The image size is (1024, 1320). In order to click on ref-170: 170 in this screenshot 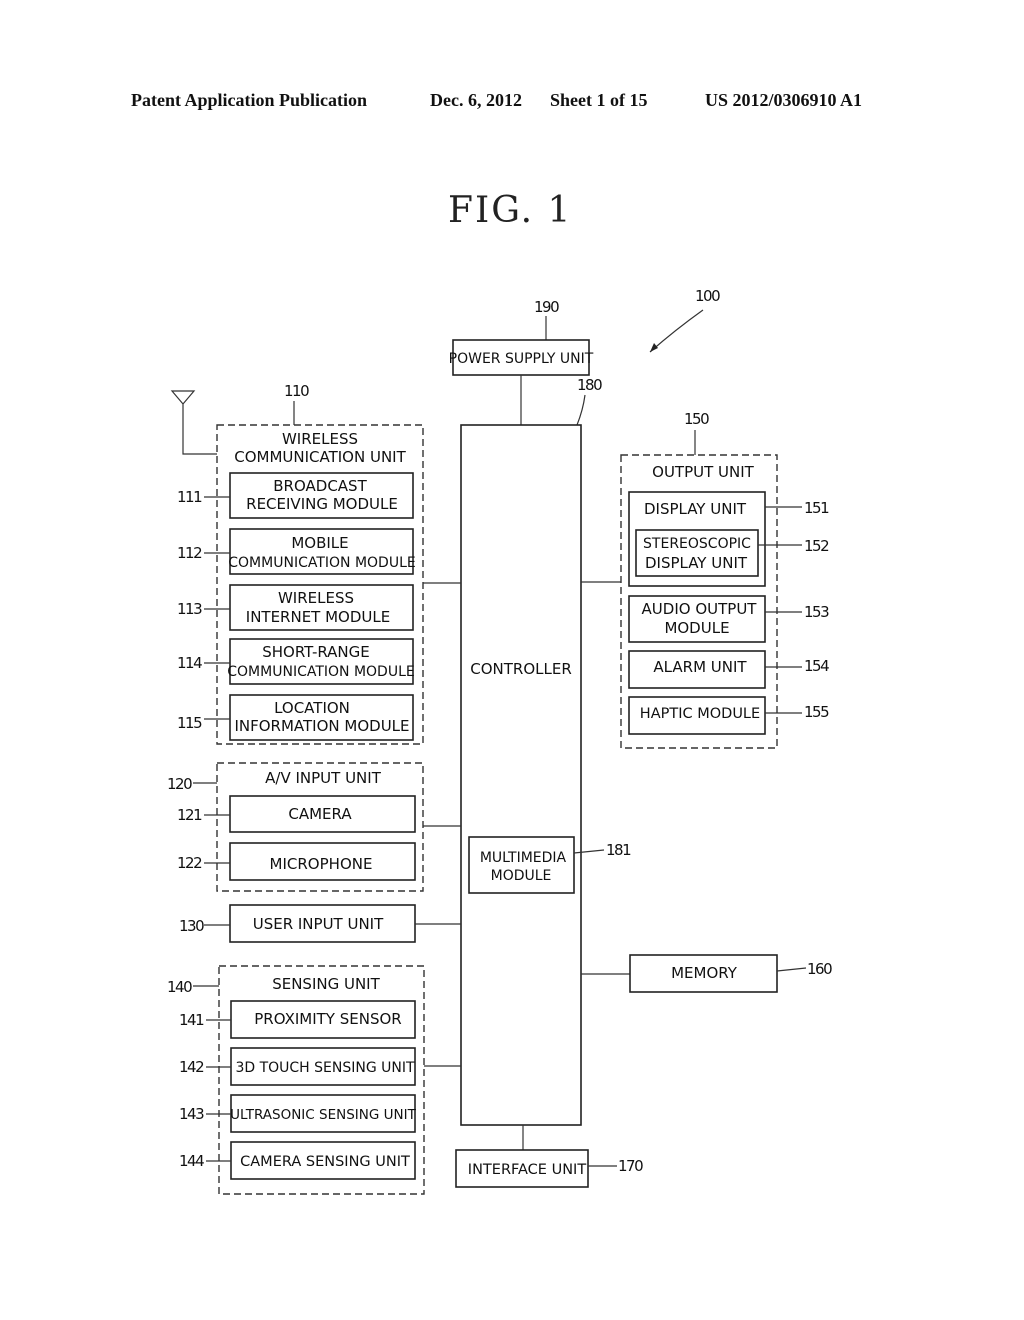, I will do `click(630, 1166)`.